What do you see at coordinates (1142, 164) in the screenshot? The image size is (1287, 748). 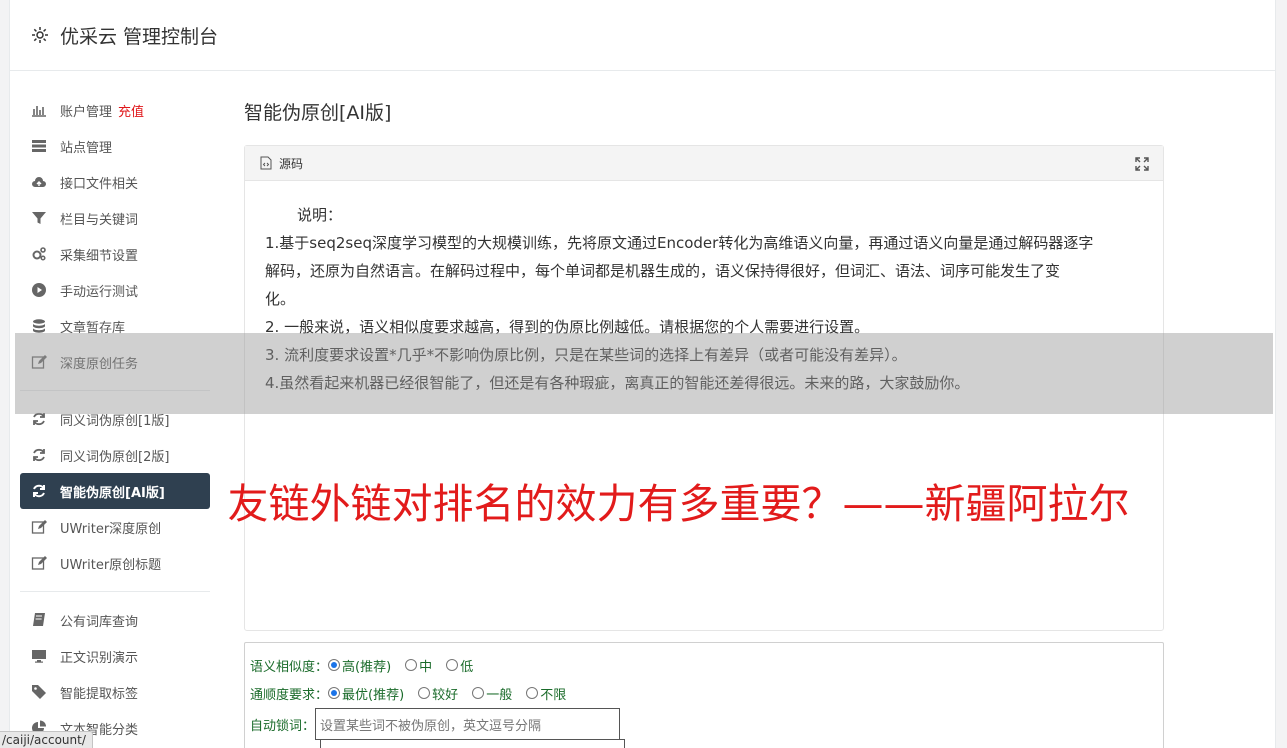 I see `fullscreen-icon` at bounding box center [1142, 164].